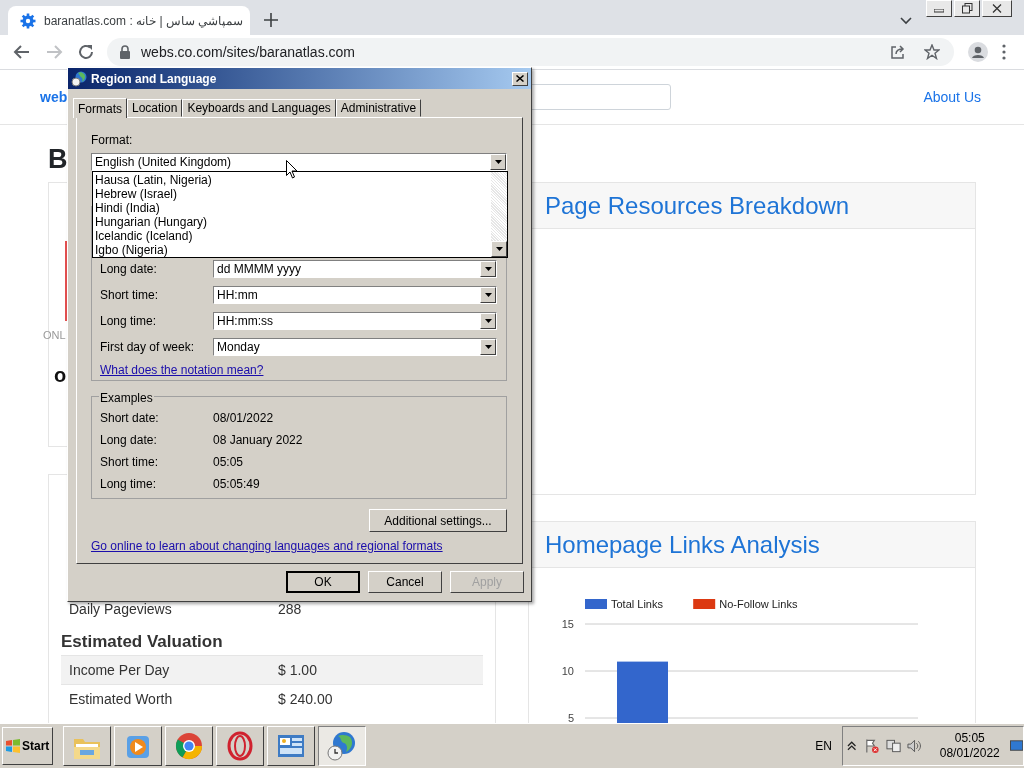 The width and height of the screenshot is (1024, 768). I want to click on row-label: Income Per Day, so click(119, 670).